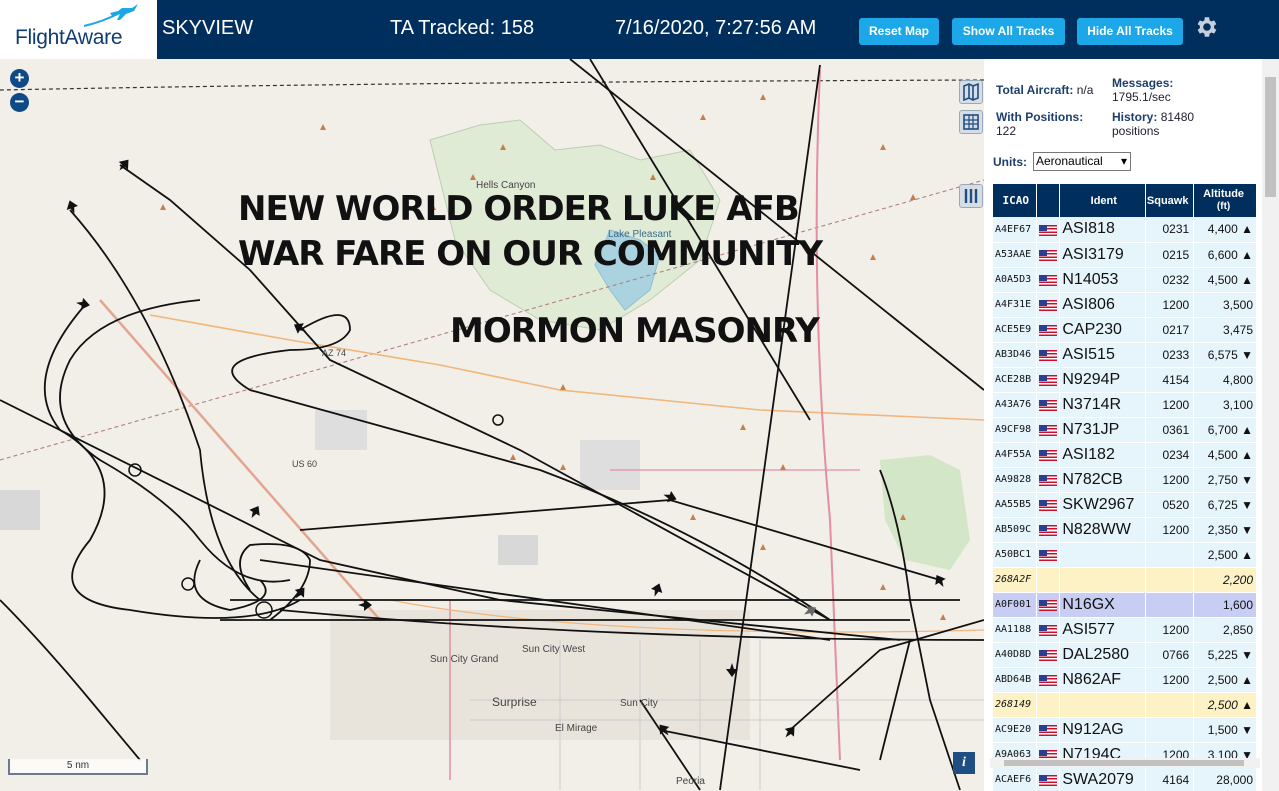 Image resolution: width=1279 pixels, height=791 pixels. Describe the element at coordinates (1125, 779) in the screenshot. I see `table-row: ACAEF6 SWA2079 4164 28,000` at that location.